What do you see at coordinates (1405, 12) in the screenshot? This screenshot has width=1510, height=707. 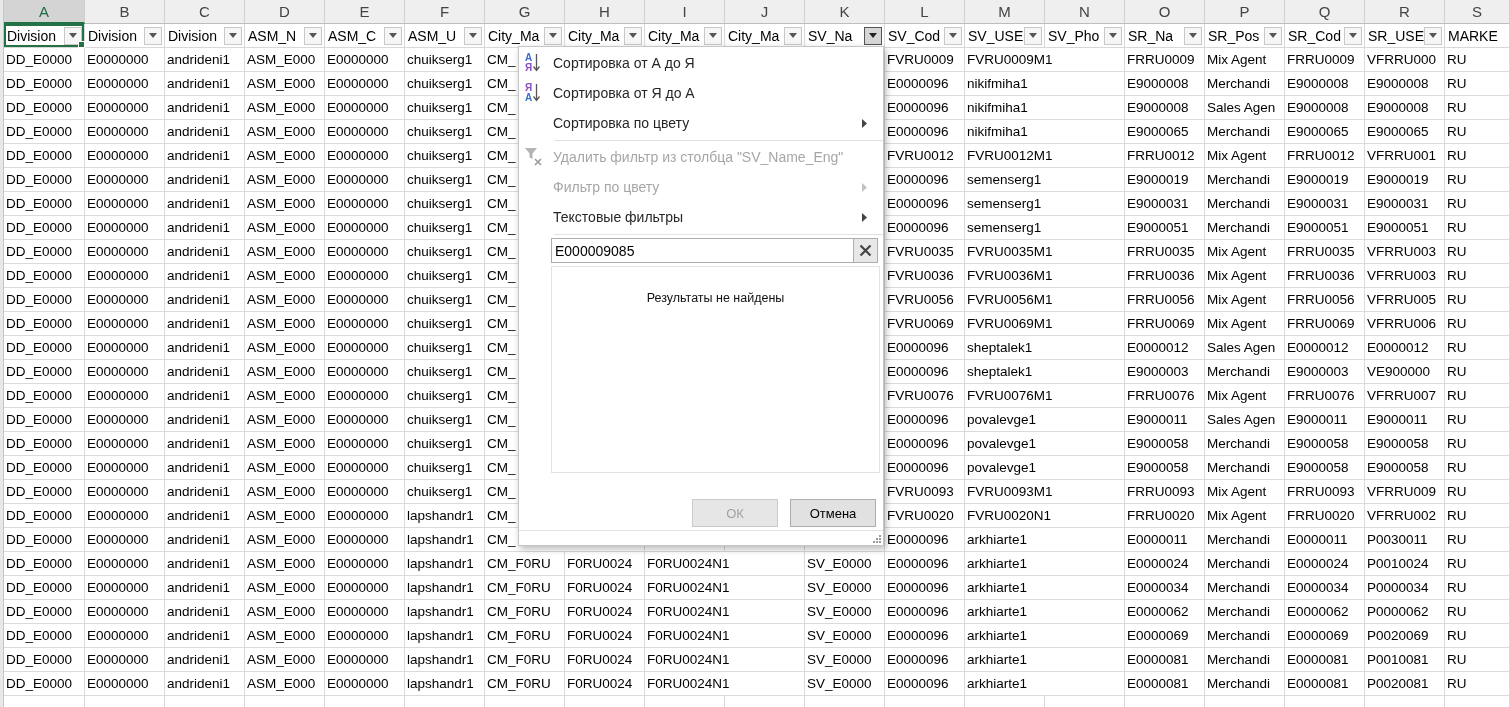 I see `column-letter: R` at bounding box center [1405, 12].